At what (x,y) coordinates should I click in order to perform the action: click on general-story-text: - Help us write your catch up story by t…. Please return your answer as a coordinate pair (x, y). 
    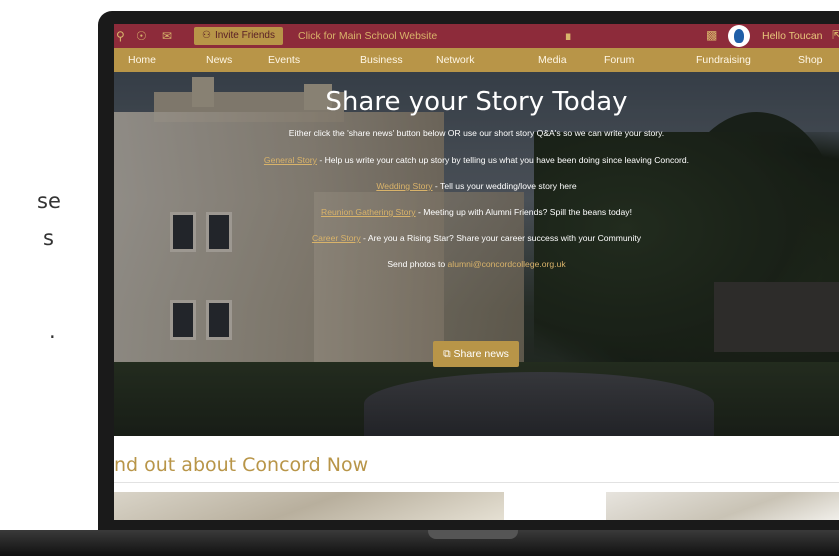
    Looking at the image, I should click on (503, 160).